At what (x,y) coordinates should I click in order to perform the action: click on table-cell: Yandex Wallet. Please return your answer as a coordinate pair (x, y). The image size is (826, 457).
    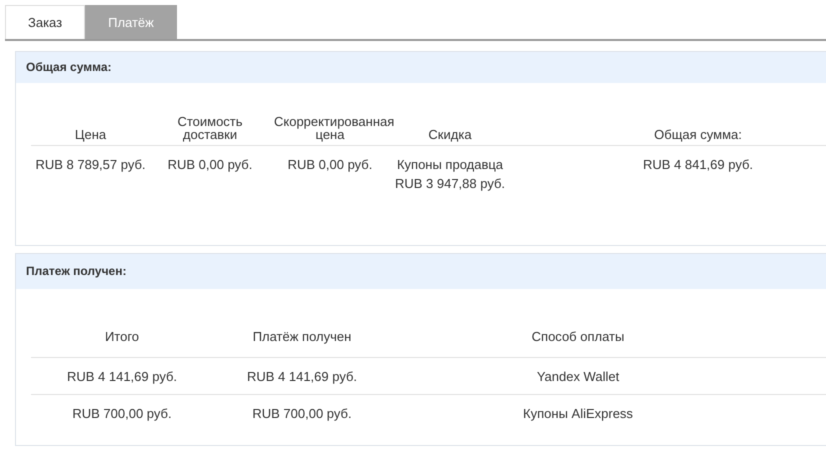
    Looking at the image, I should click on (578, 376).